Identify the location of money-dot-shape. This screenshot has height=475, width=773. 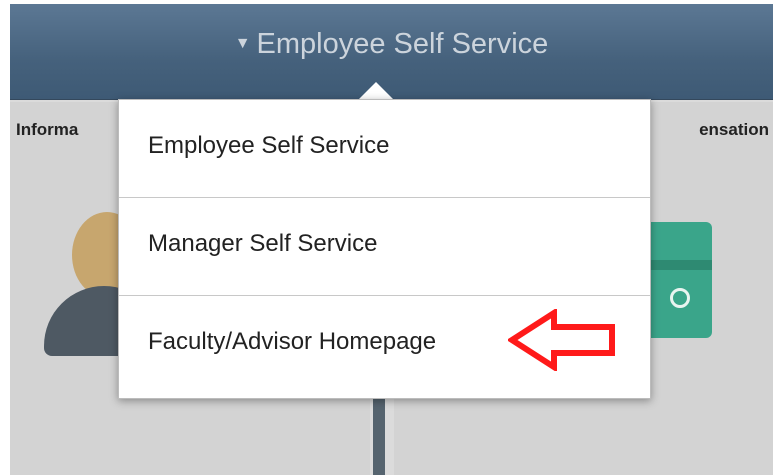
(680, 298).